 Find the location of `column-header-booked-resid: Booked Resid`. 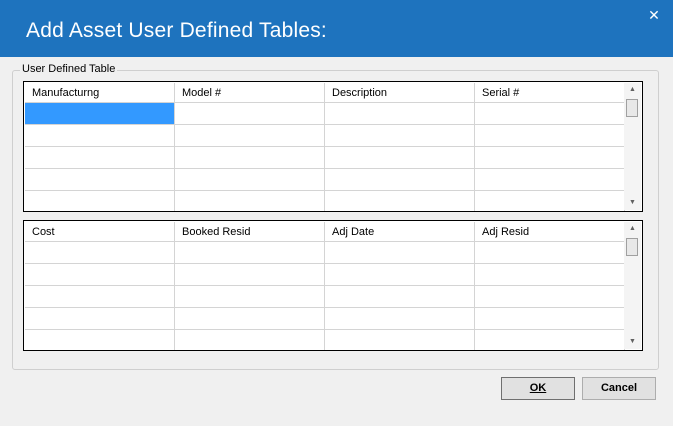

column-header-booked-resid: Booked Resid is located at coordinates (250, 231).